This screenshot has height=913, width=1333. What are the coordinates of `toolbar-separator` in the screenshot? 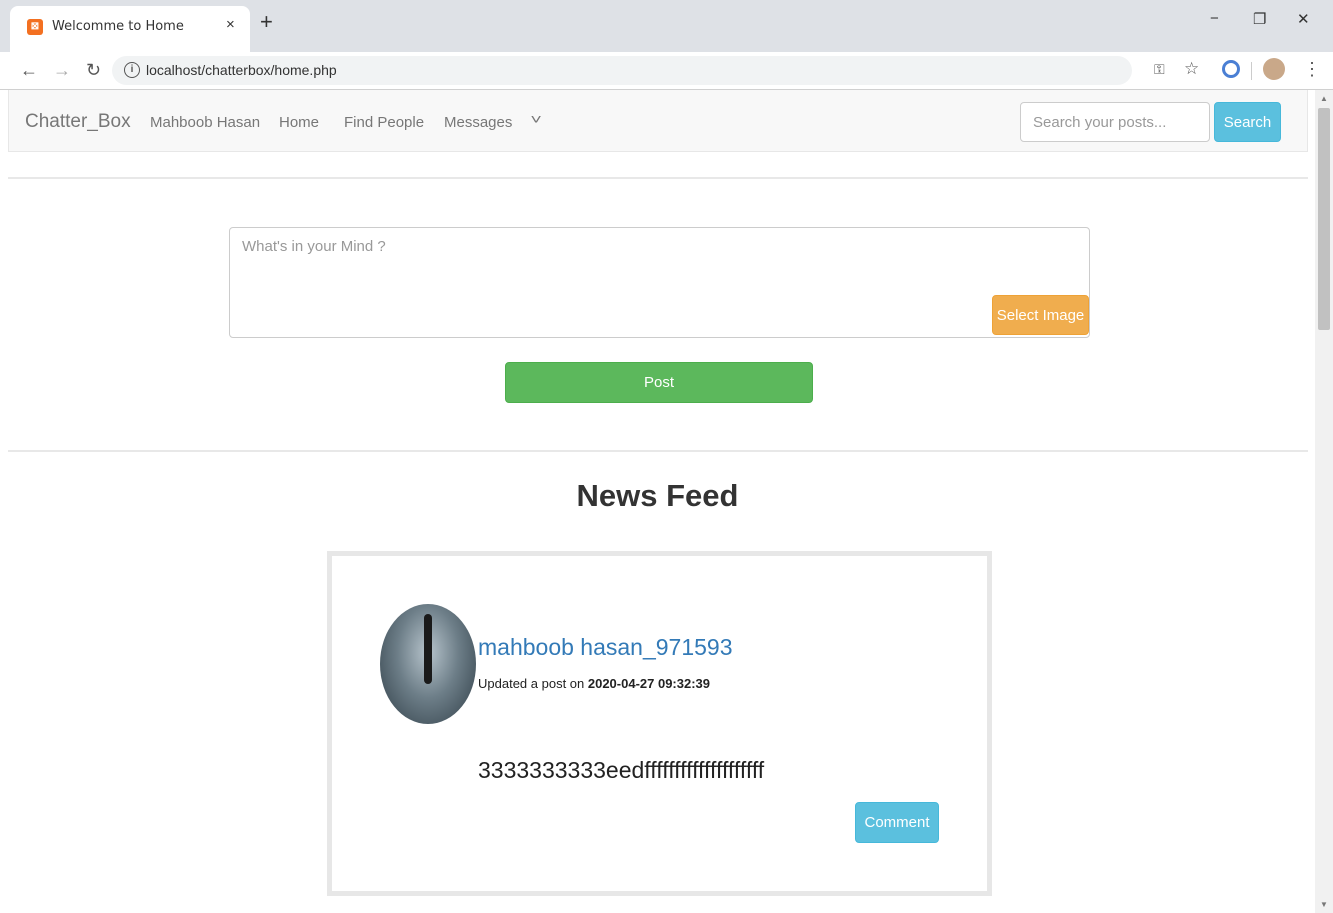 It's located at (1251, 71).